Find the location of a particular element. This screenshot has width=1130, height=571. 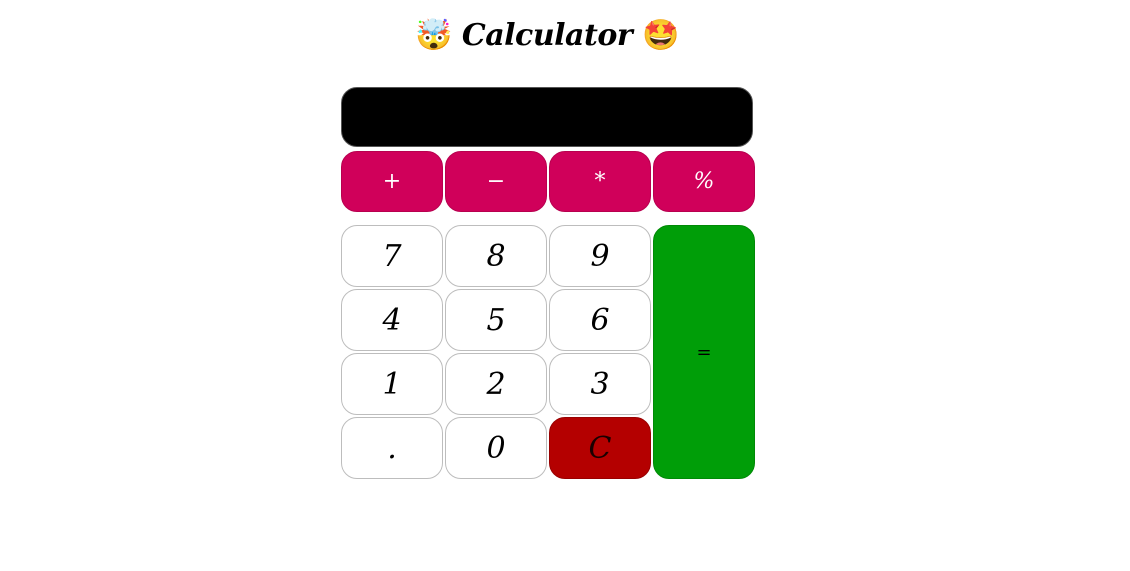

multiply-button: * is located at coordinates (600, 181).